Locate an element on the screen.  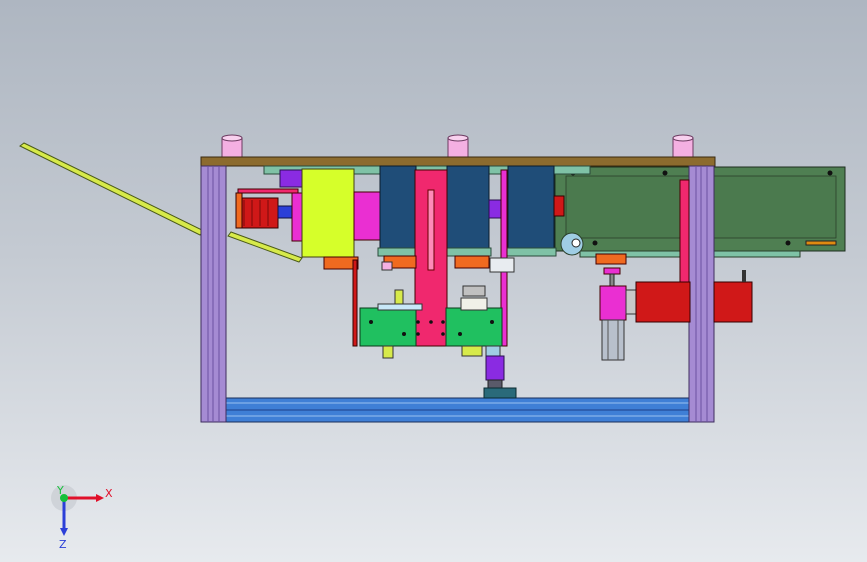
base-rail is located at coordinates (459, 410).